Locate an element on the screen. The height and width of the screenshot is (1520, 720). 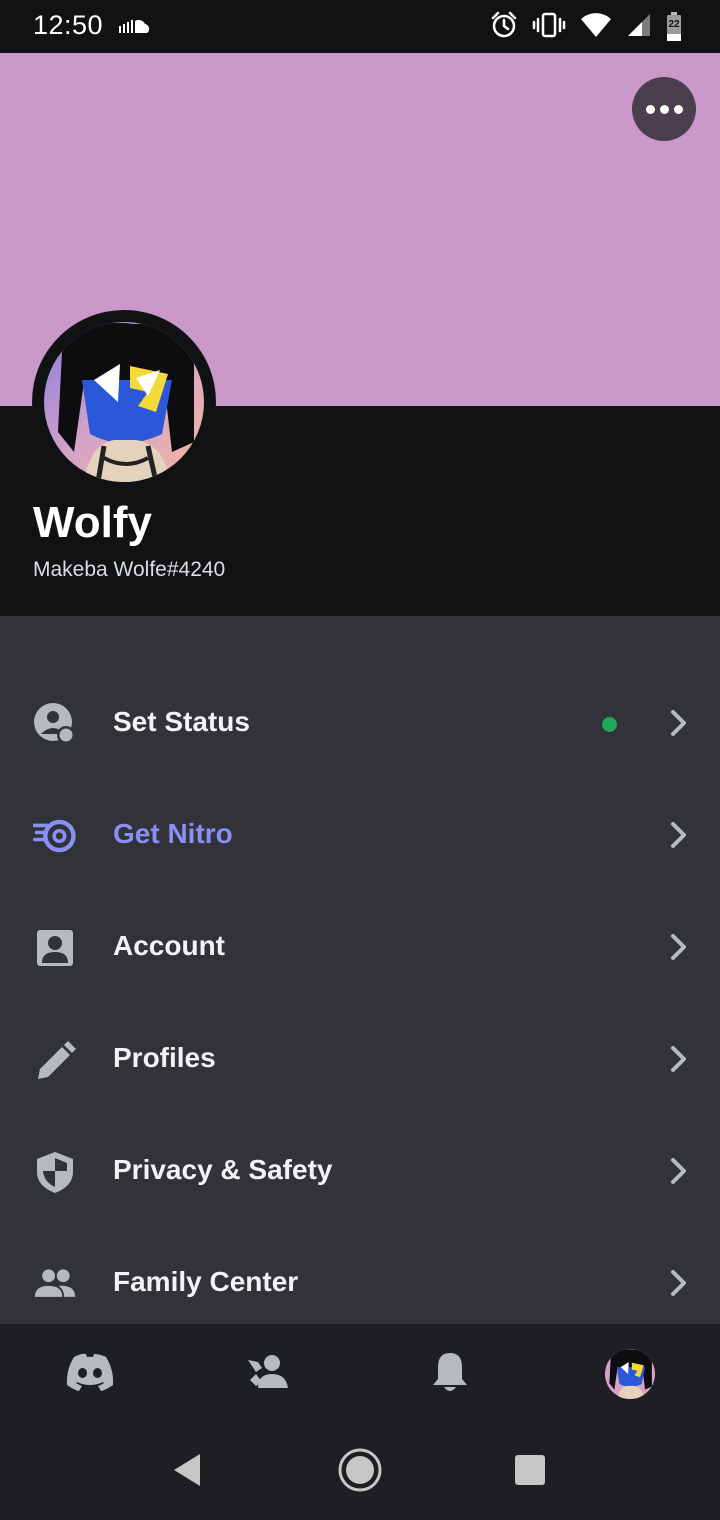
status-bar: 12:50 22 is located at coordinates (360, 26).